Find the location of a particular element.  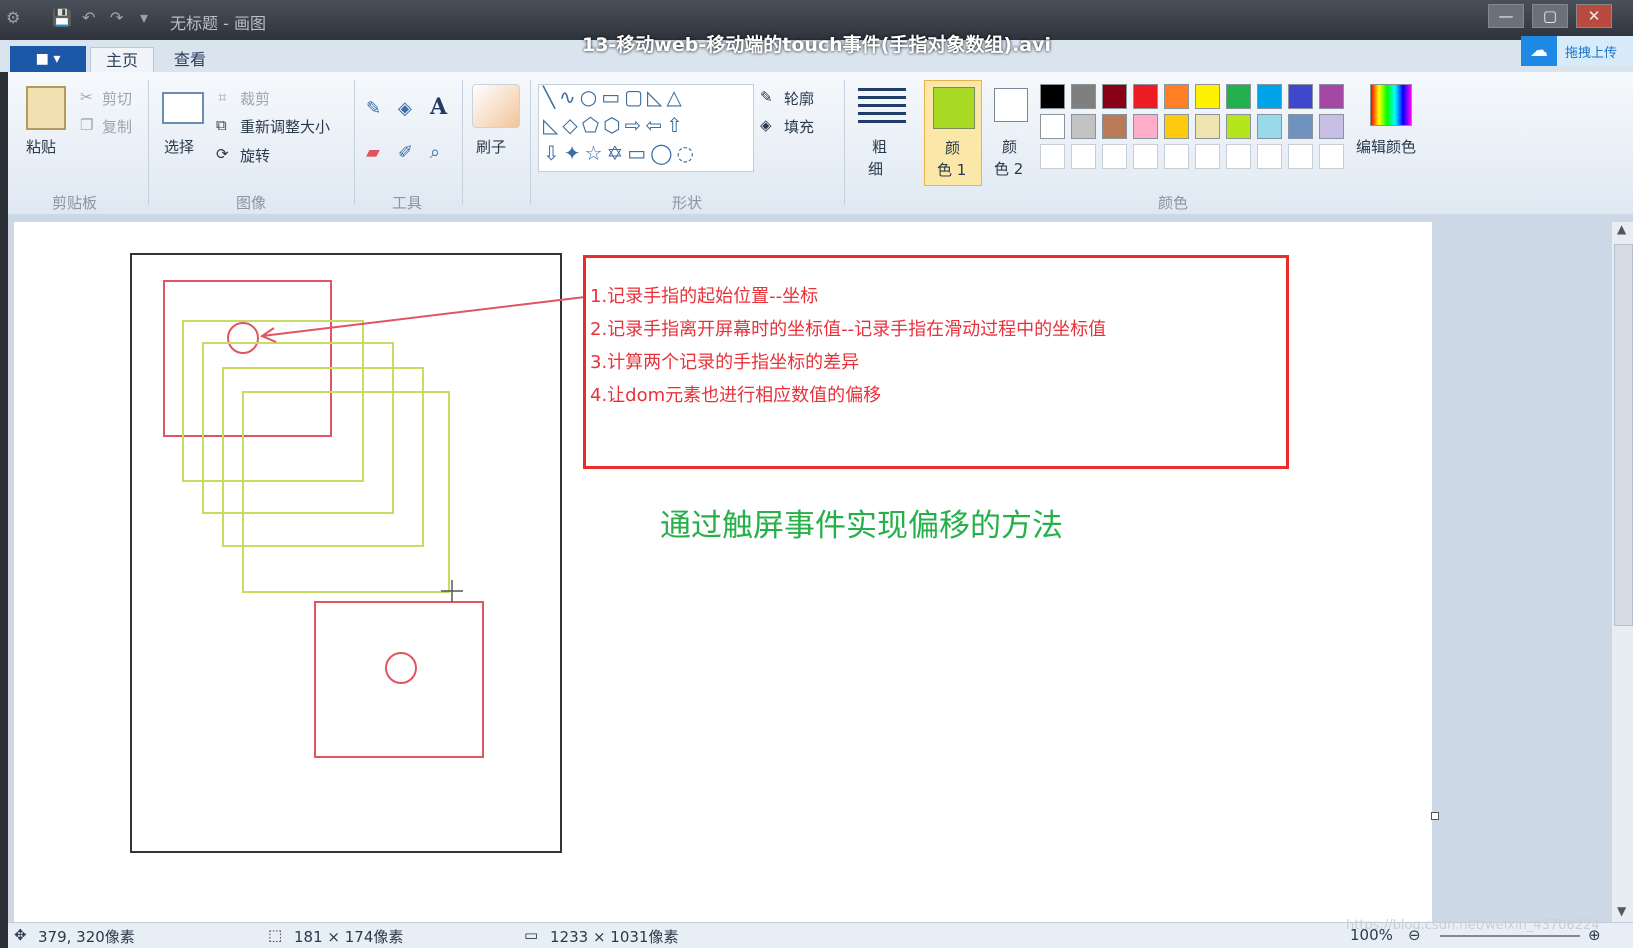

start-position-box is located at coordinates (247, 358).